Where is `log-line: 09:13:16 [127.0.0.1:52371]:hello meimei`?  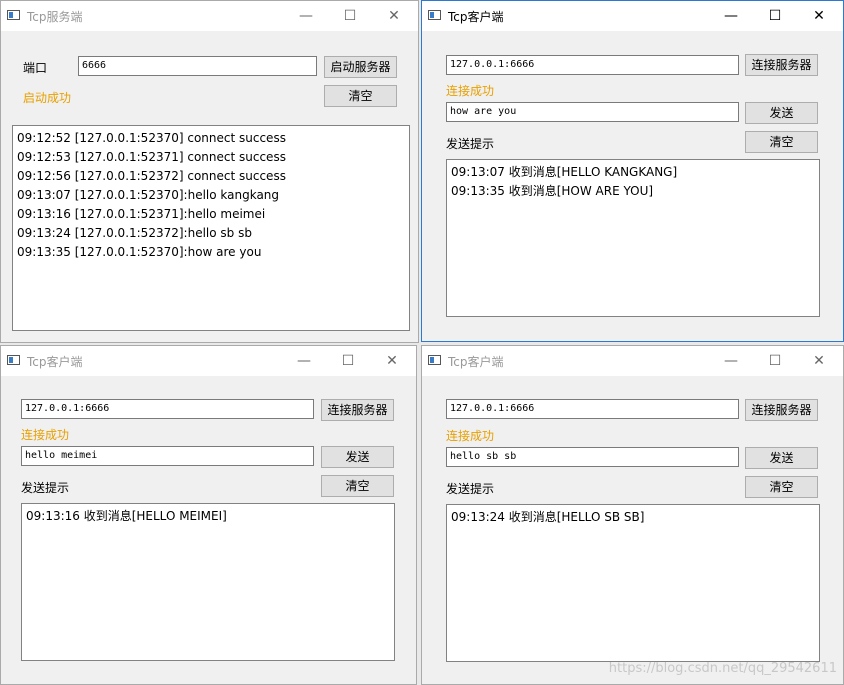 log-line: 09:13:16 [127.0.0.1:52371]:hello meimei is located at coordinates (141, 214).